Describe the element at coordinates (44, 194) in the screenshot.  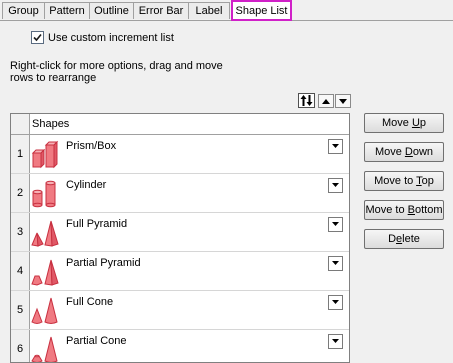
I see `cylinder-icon` at that location.